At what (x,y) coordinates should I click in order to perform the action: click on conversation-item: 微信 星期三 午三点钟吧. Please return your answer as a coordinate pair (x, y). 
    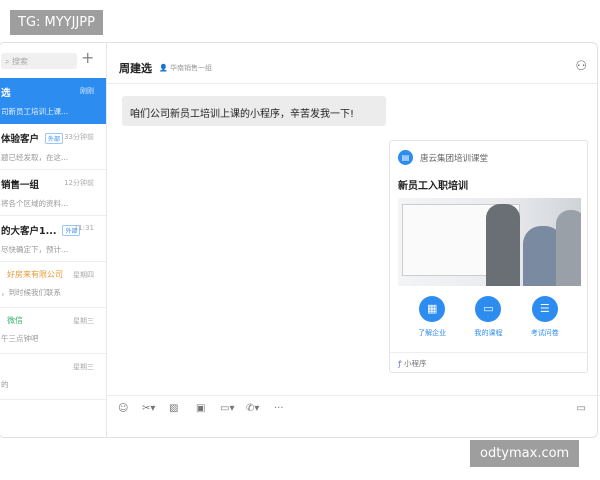
    Looking at the image, I should click on (53, 331).